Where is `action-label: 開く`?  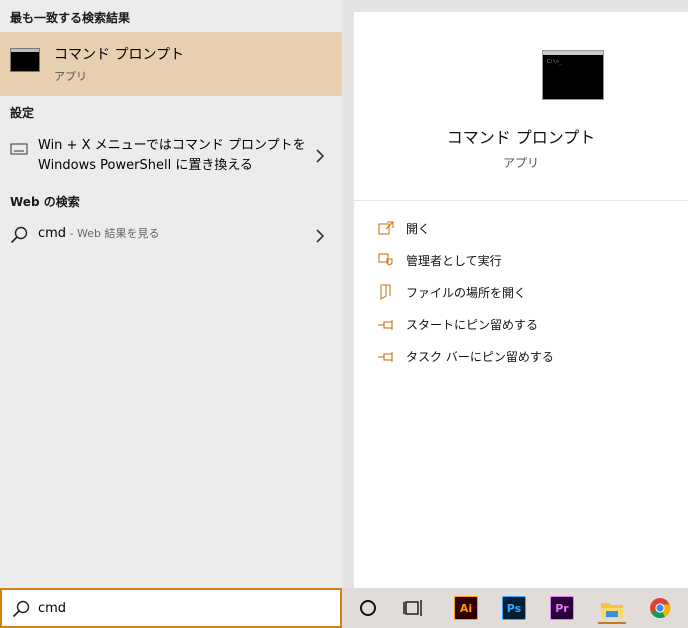 action-label: 開く is located at coordinates (418, 229).